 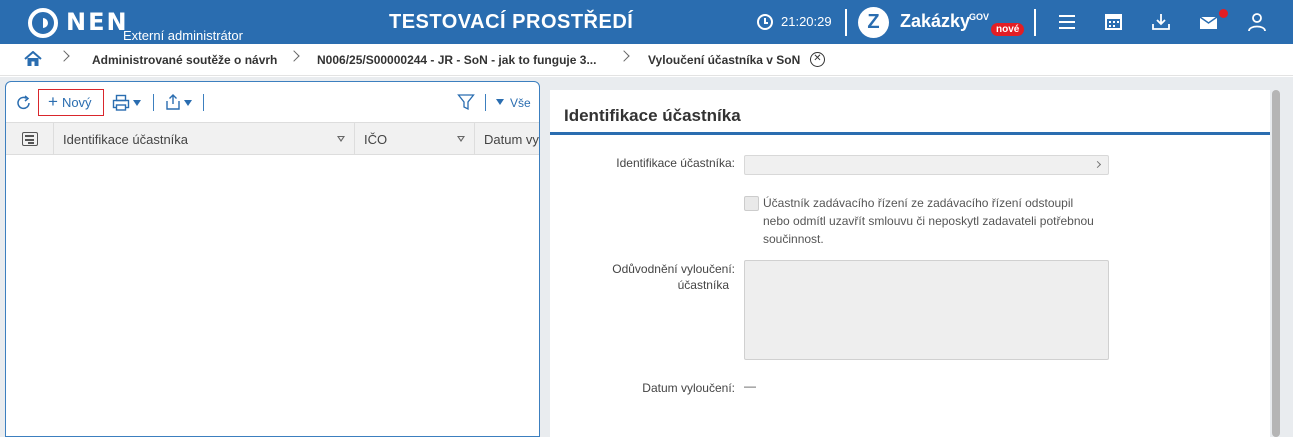 I want to click on close-tab-icon: ✕, so click(x=817, y=59).